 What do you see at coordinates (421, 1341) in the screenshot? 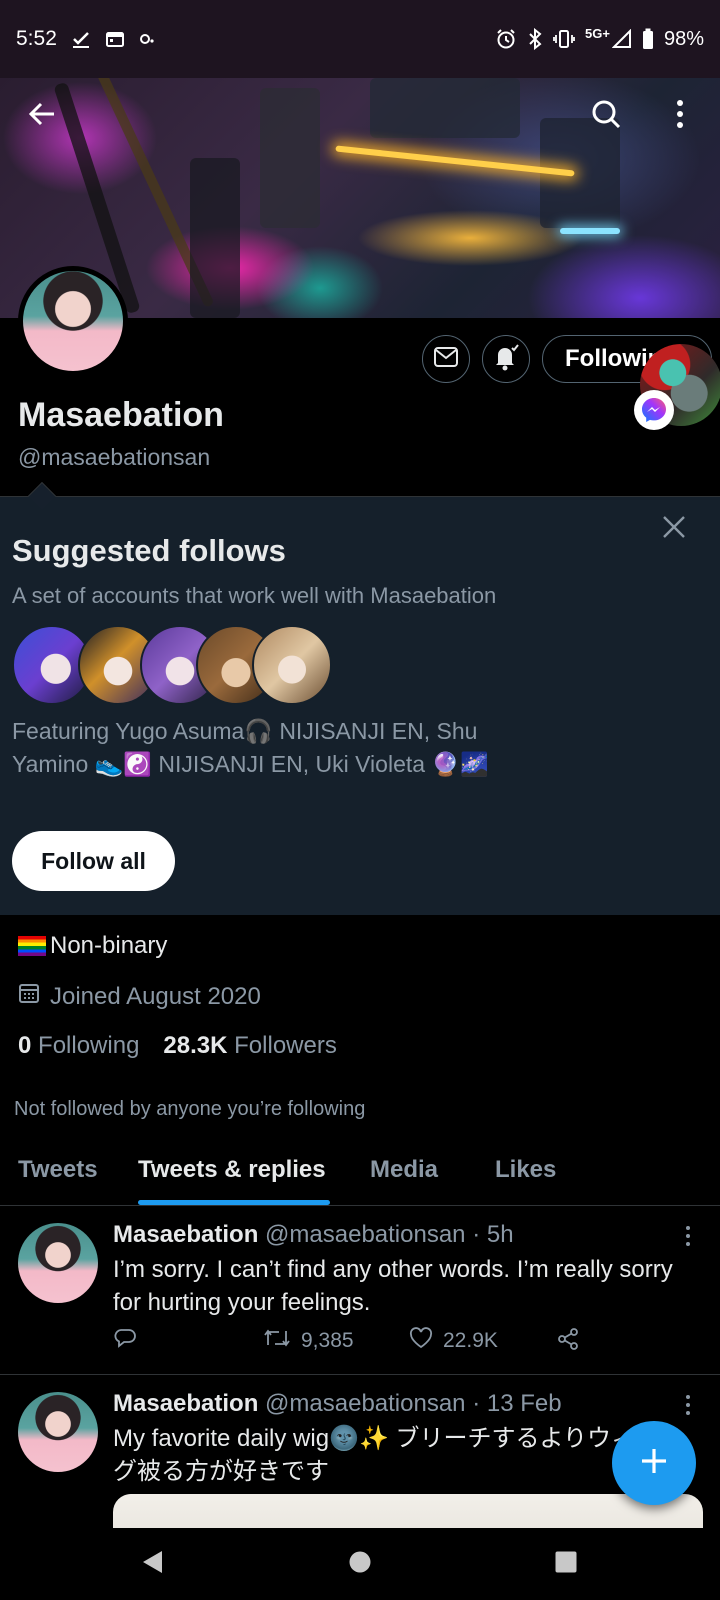
I see `like-icon` at bounding box center [421, 1341].